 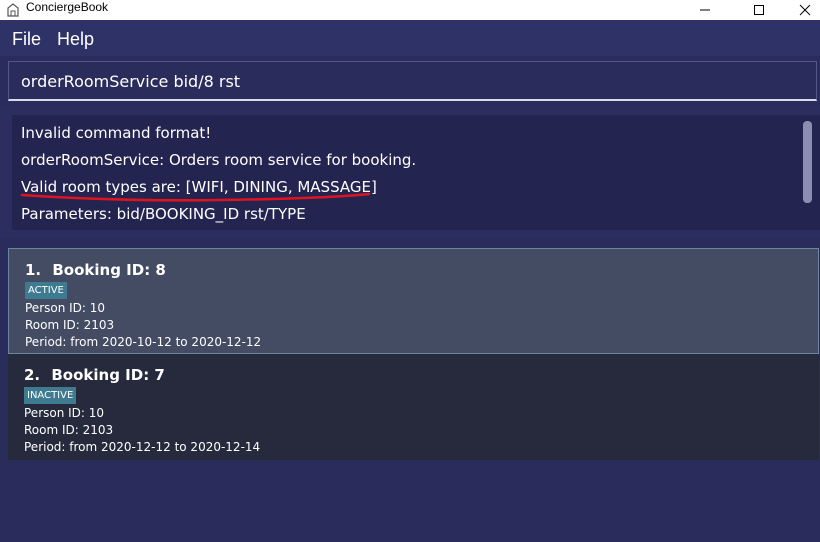 What do you see at coordinates (26, 39) in the screenshot?
I see `menu-file: File` at bounding box center [26, 39].